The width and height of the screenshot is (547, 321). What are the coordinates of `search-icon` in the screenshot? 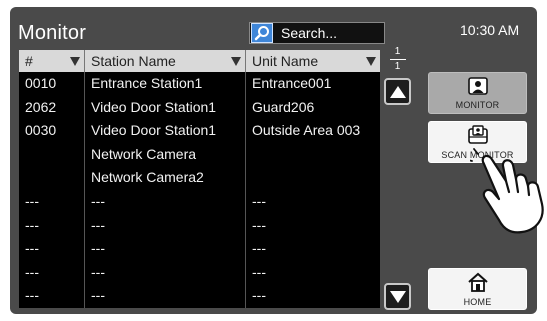 It's located at (262, 33).